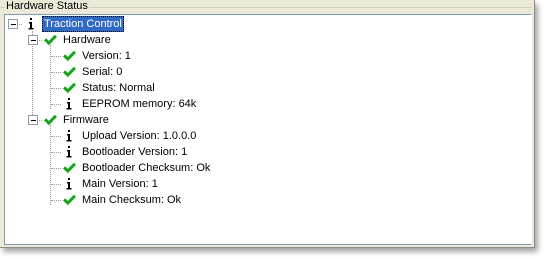 Image resolution: width=547 pixels, height=259 pixels. Describe the element at coordinates (211, 104) in the screenshot. I see `tree-leaf-hardware-eeprom: EEPROM memory: 64k` at that location.